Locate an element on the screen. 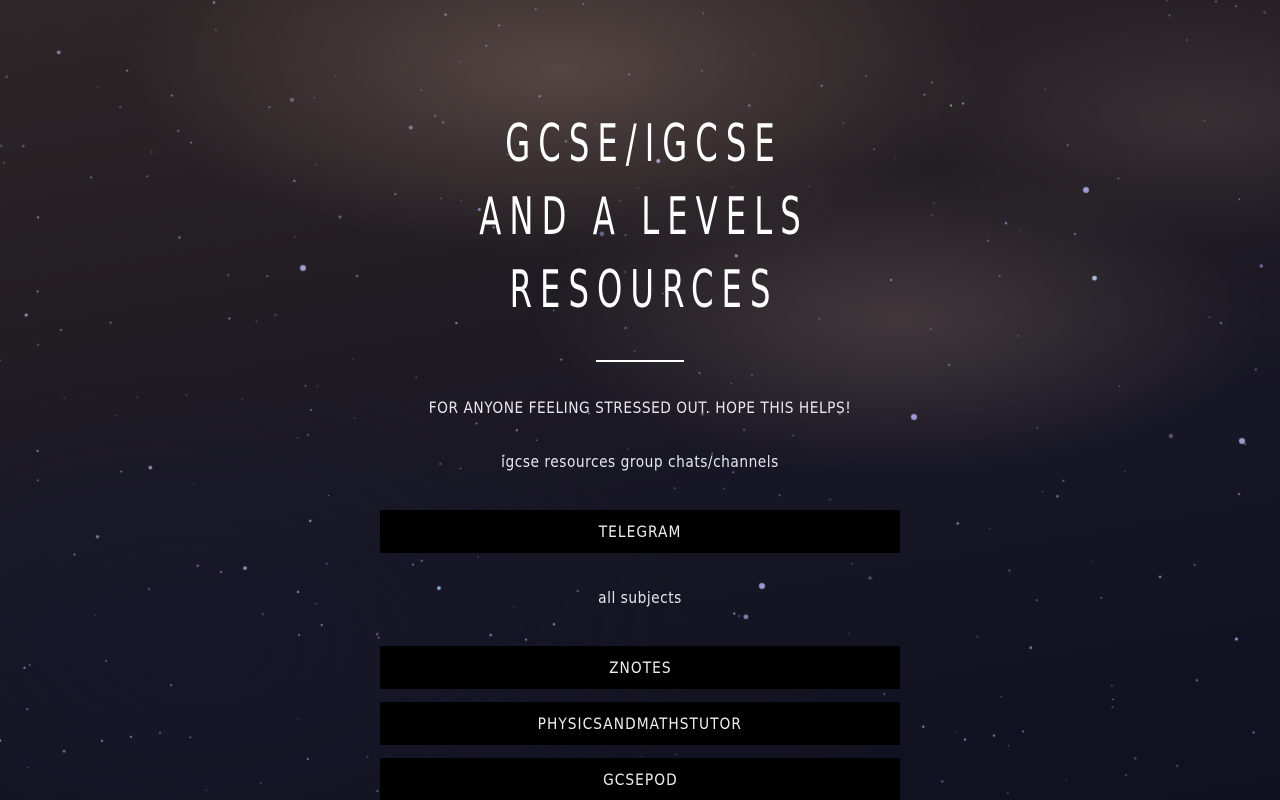 The height and width of the screenshot is (800, 1280). link-button-label: GCSEPOD is located at coordinates (640, 779).